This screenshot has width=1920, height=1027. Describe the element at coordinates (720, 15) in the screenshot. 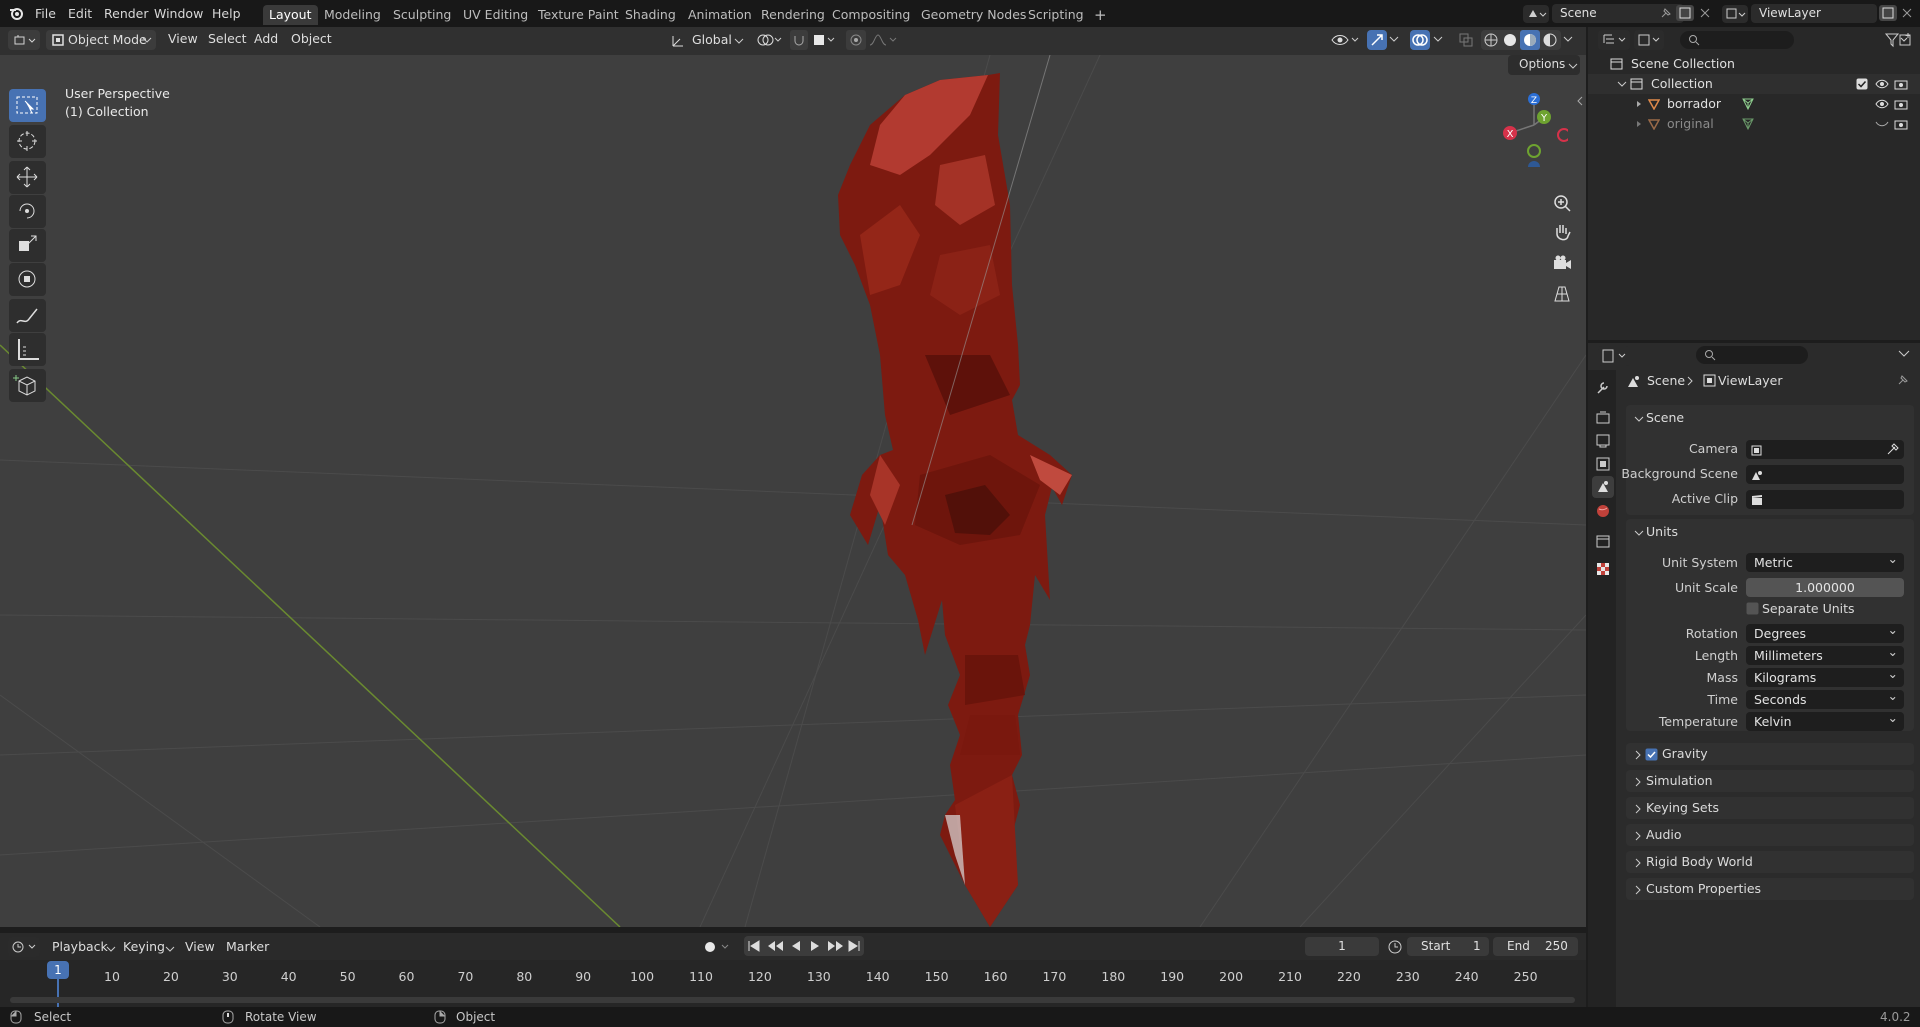

I see `tab-animation: Animation` at that location.